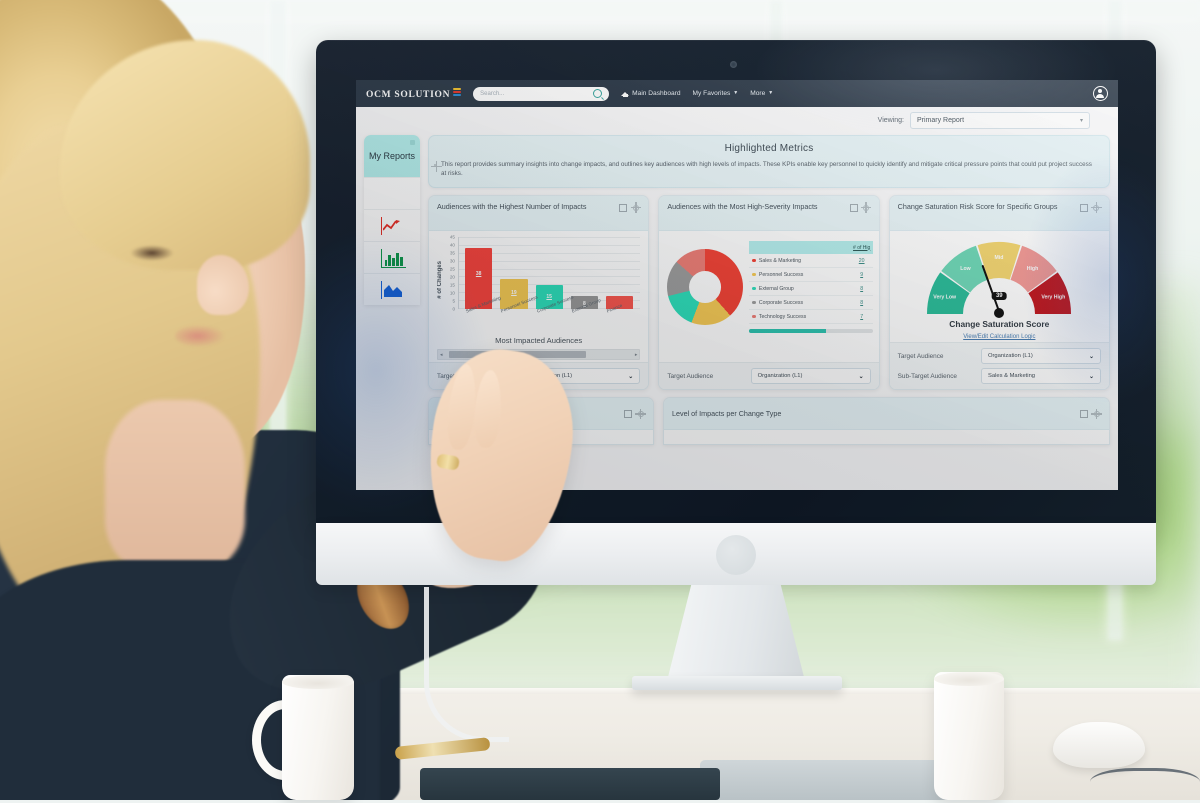  What do you see at coordinates (514, 293) in the screenshot?
I see `bar-value-label: 19` at bounding box center [514, 293].